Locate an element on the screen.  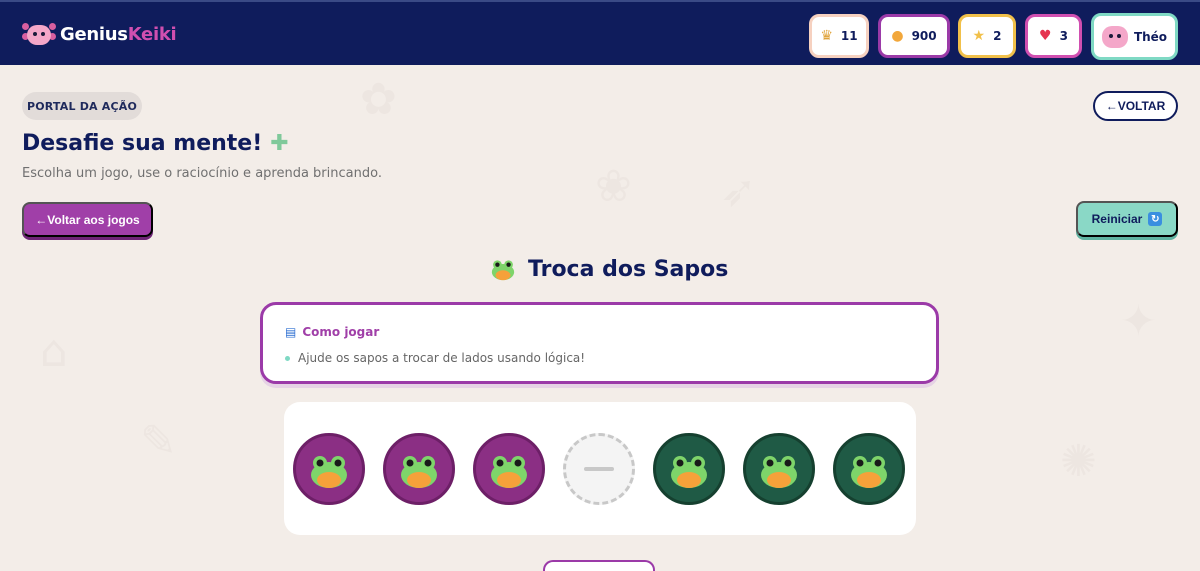
background-doodle-sun-icon: ✺ is located at coordinates (1078, 461).